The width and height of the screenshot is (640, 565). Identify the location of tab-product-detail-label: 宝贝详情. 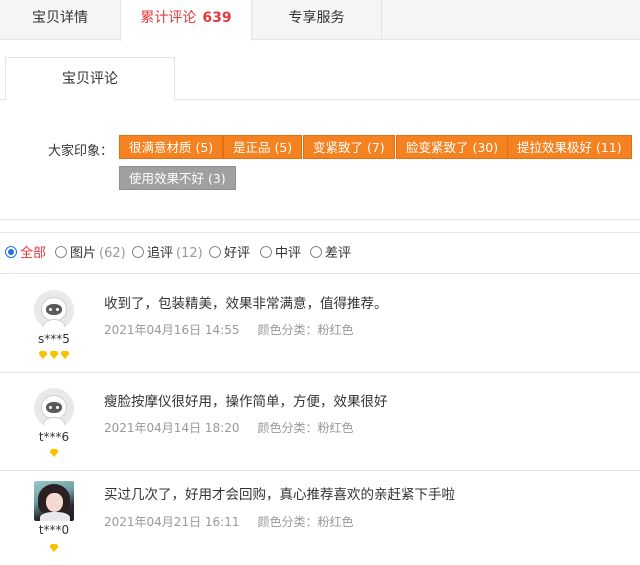
(60, 18).